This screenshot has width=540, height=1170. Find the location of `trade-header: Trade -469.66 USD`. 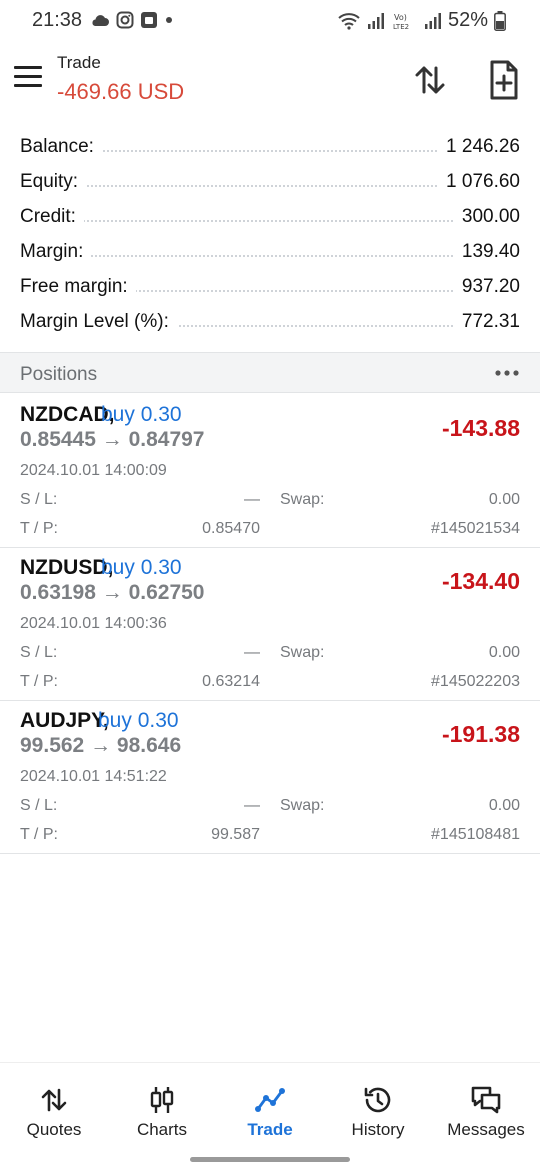

trade-header: Trade -469.66 USD is located at coordinates (270, 81).